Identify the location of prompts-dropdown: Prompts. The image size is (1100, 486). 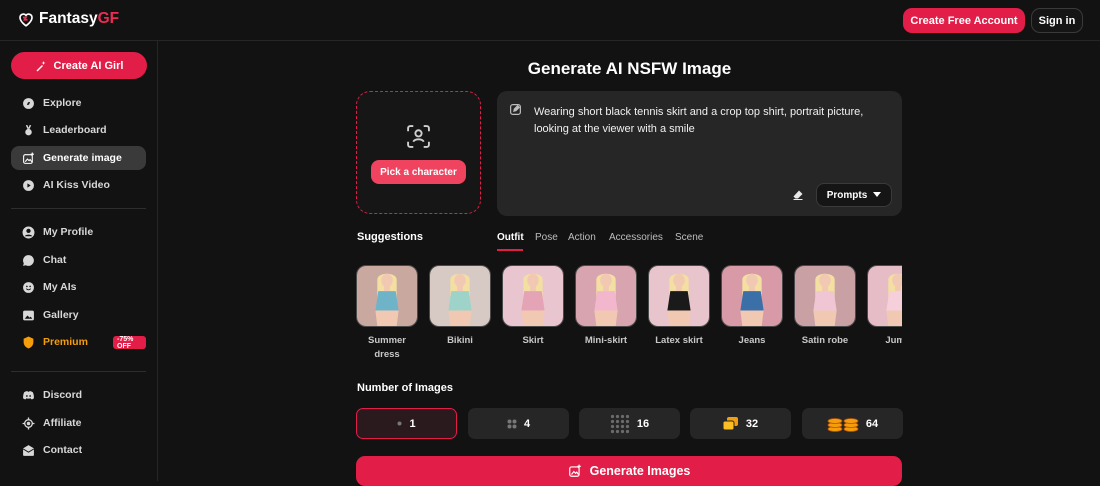
(854, 195).